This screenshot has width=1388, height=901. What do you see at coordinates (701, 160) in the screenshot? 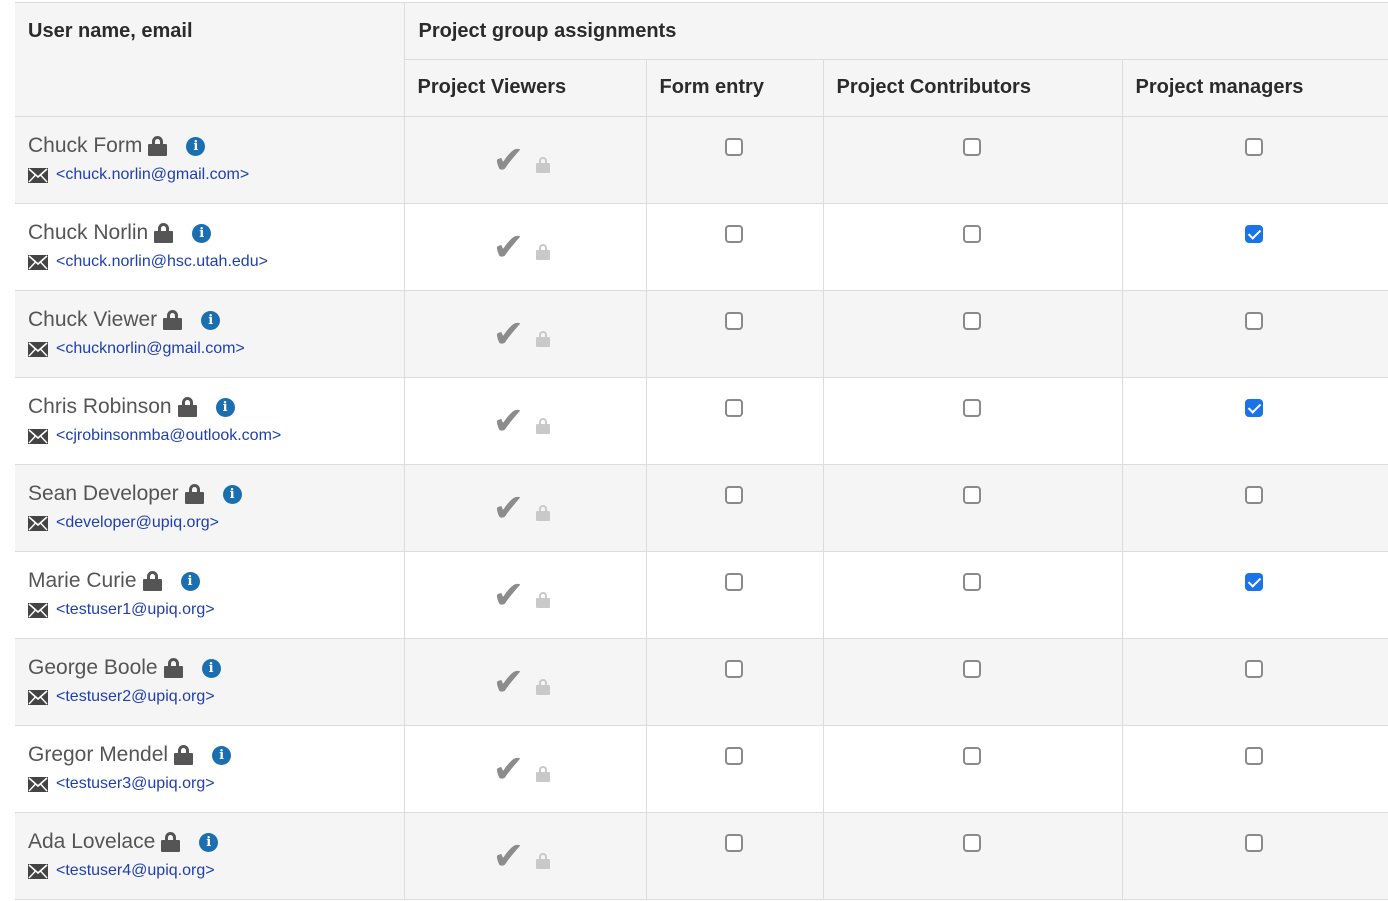
I see `table-row: Chuck Form i <chuck.norlin@gmail.com> ✔` at bounding box center [701, 160].